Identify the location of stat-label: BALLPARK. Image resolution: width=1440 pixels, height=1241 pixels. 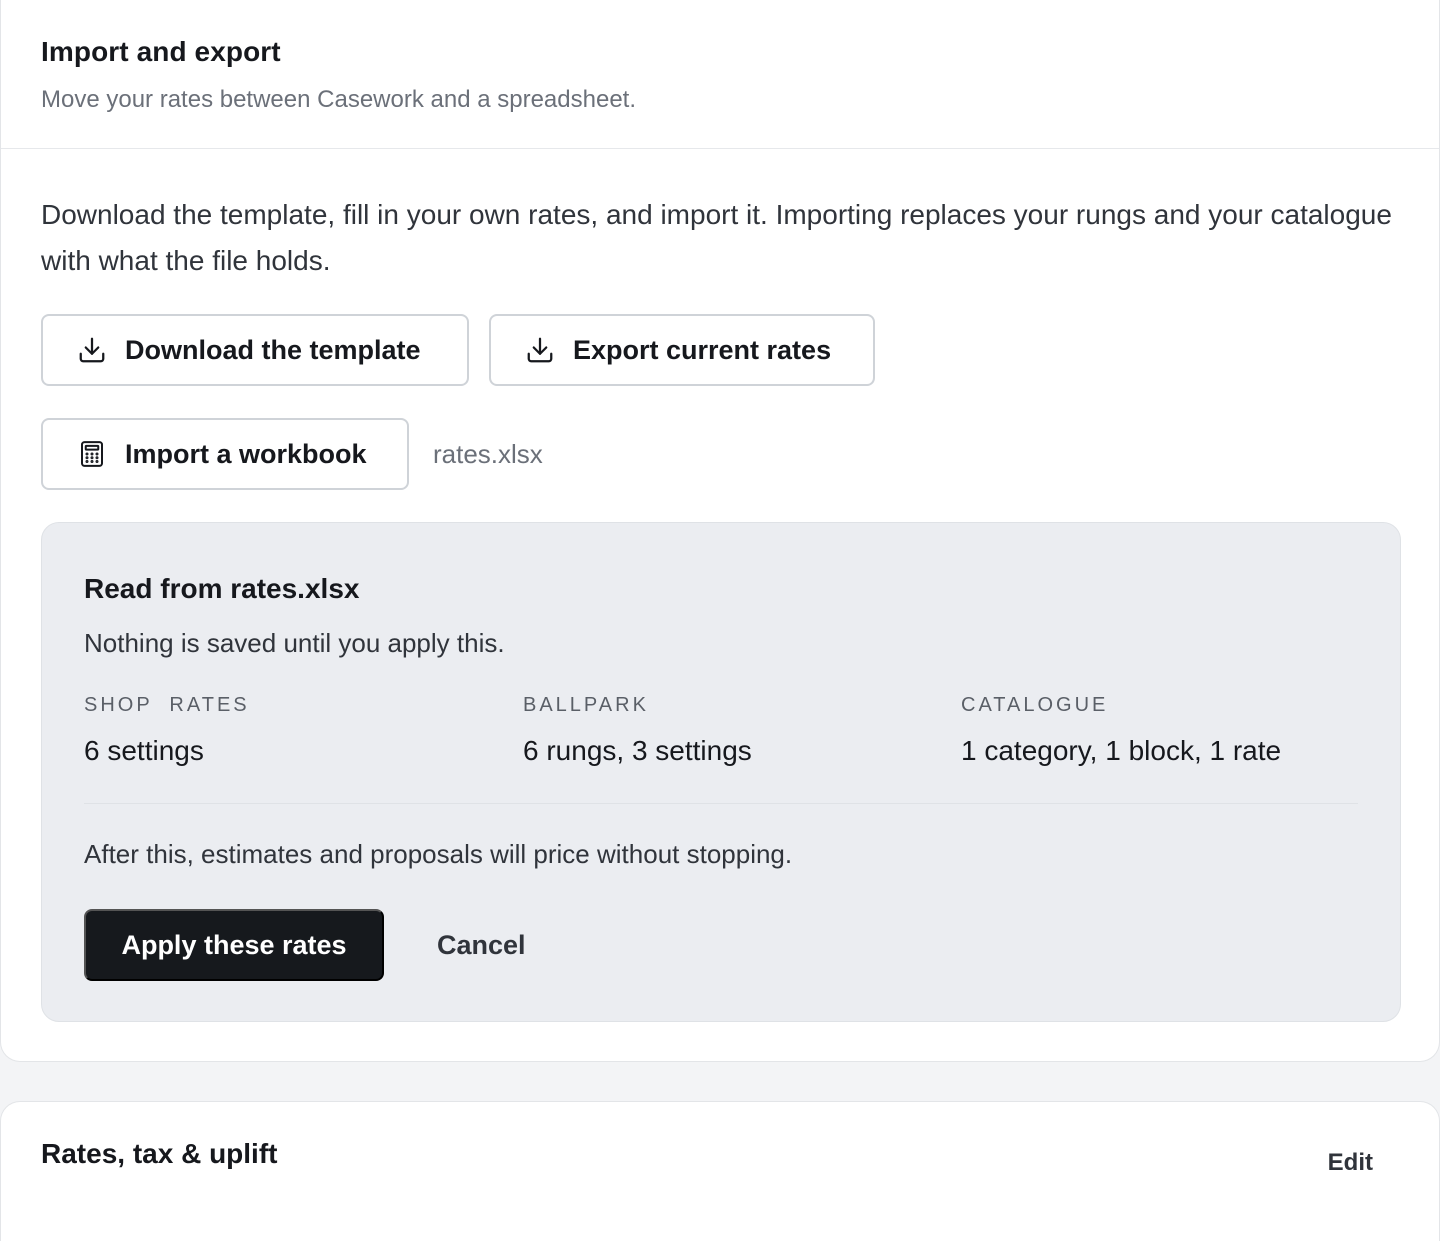
(586, 705).